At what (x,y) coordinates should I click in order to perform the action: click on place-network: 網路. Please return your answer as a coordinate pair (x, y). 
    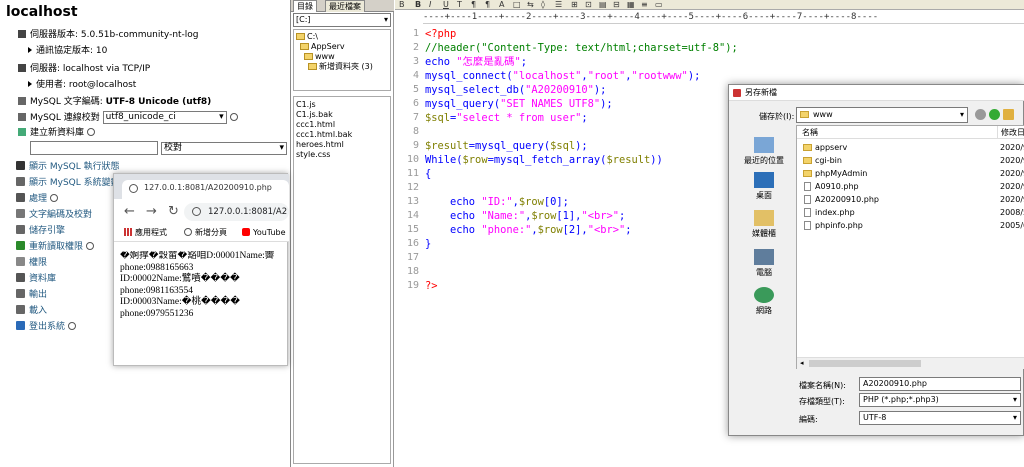
    Looking at the image, I should click on (764, 301).